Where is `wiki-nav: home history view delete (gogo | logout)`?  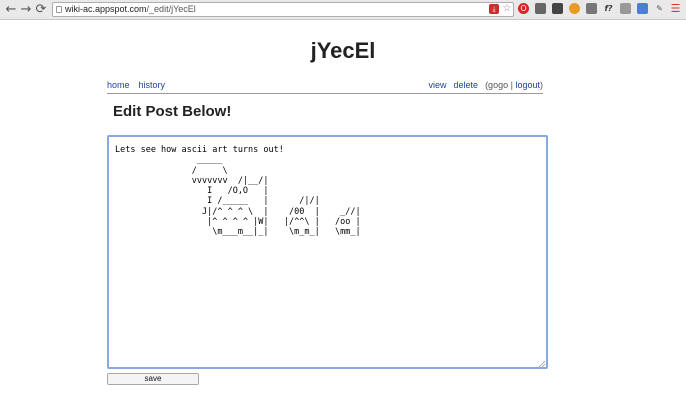
wiki-nav: home history view delete (gogo | logout) is located at coordinates (325, 87).